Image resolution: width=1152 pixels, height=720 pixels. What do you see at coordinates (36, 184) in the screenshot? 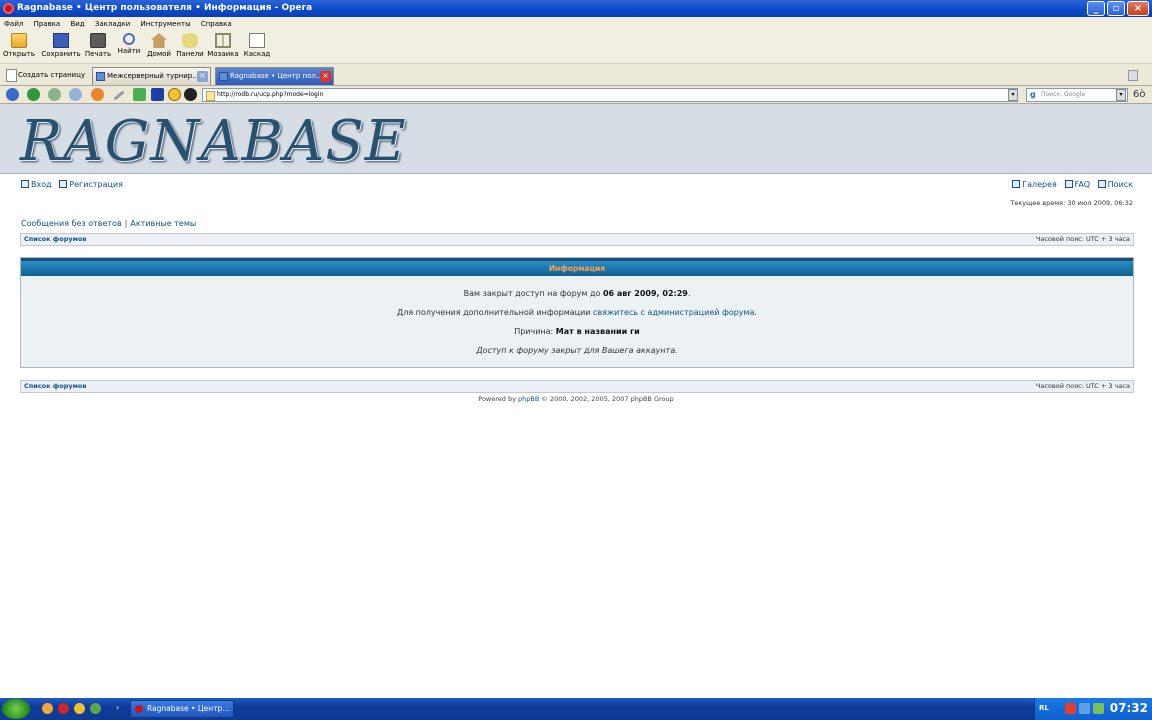
I see `login-link: Вход` at bounding box center [36, 184].